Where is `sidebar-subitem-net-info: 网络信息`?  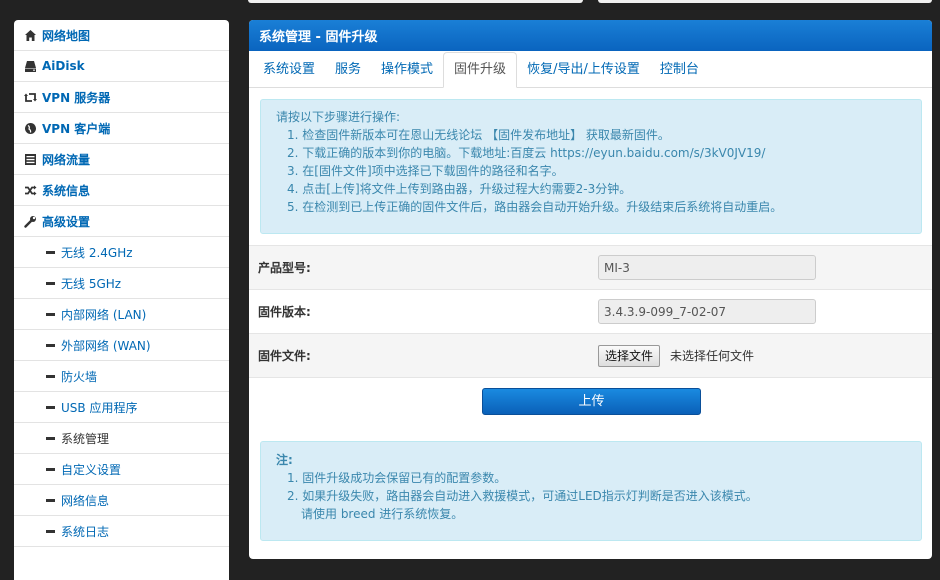
sidebar-subitem-net-info: 网络信息 is located at coordinates (121, 500).